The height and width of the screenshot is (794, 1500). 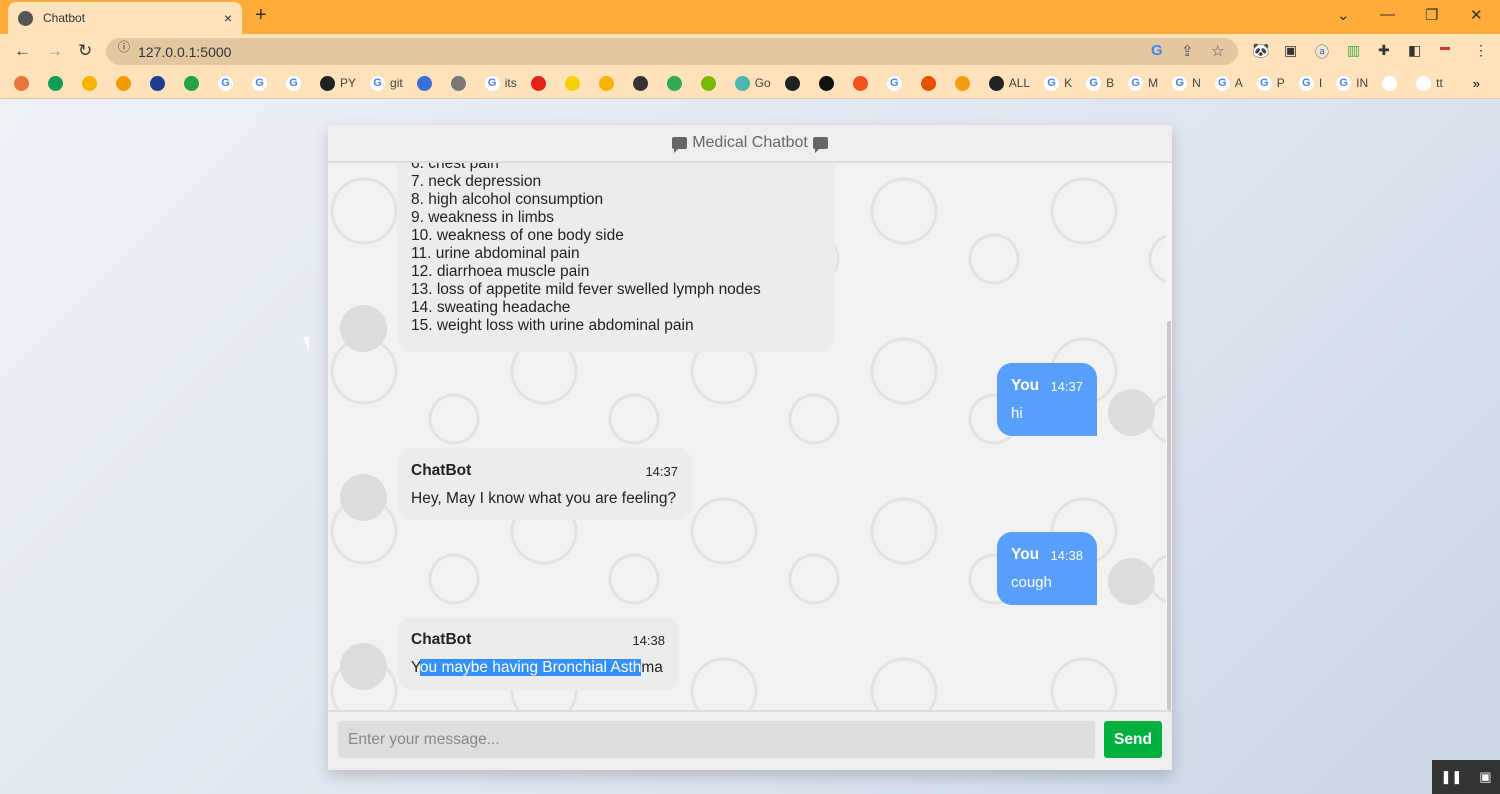 I want to click on chart-extension-icon: ▥, so click(x=1353, y=50).